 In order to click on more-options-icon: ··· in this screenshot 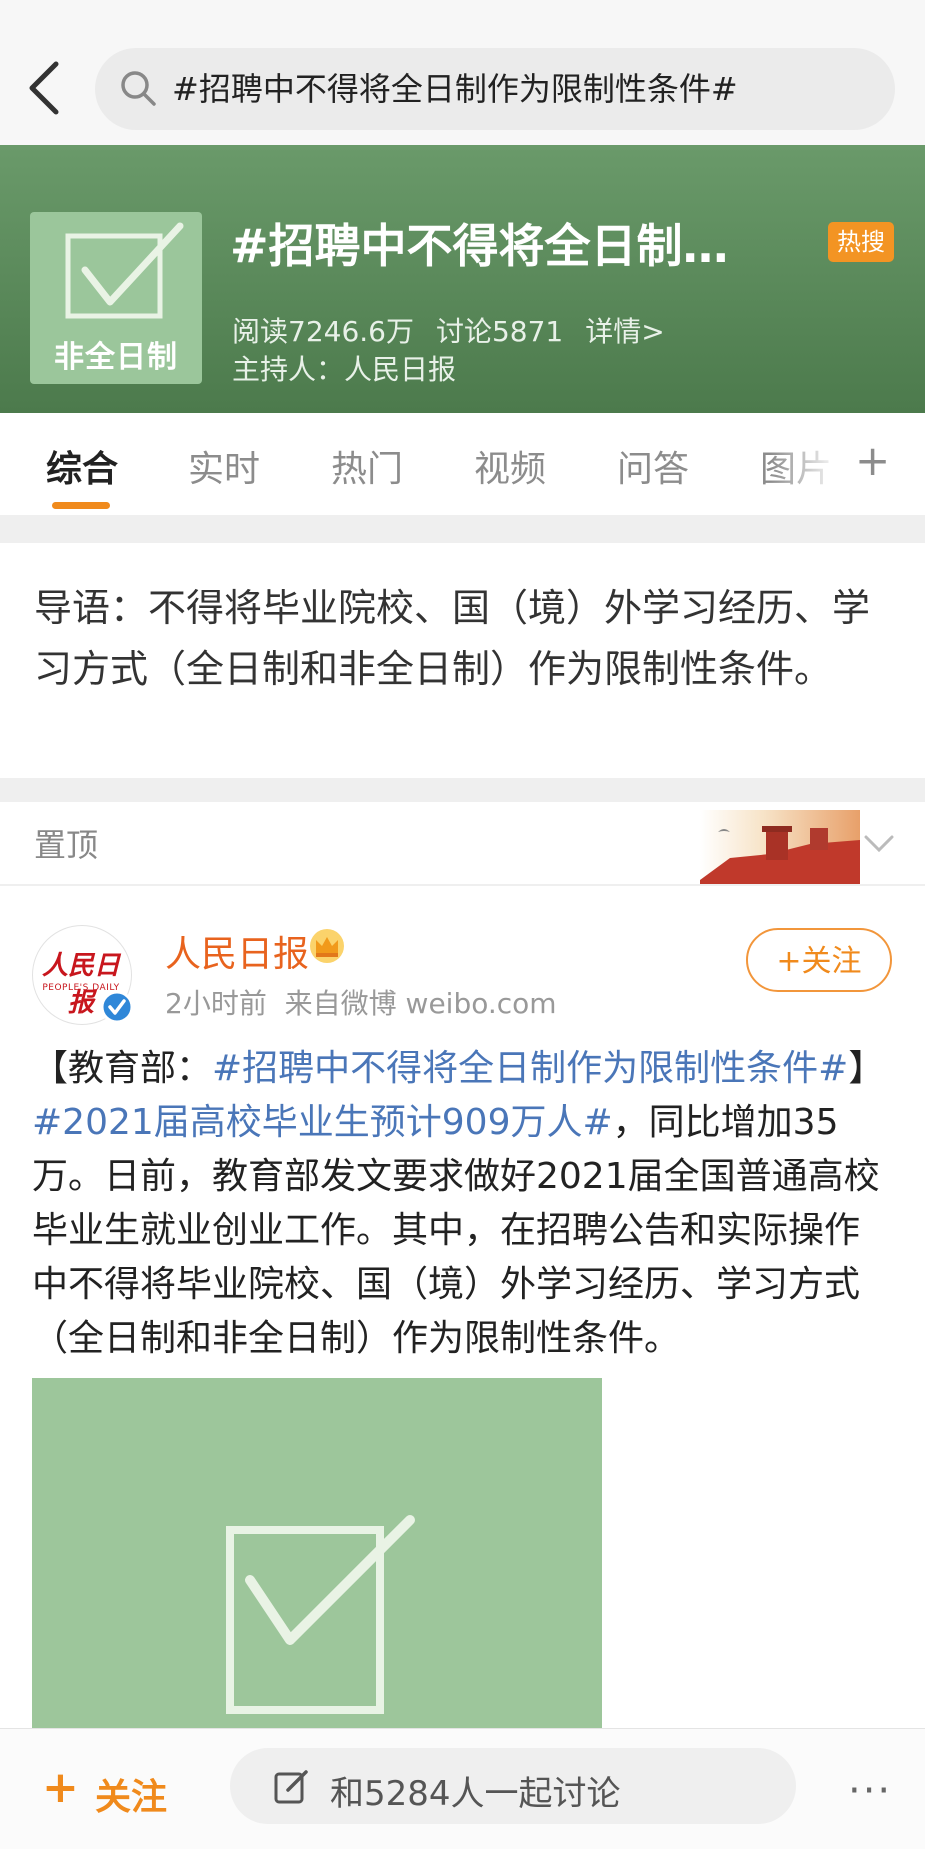, I will do `click(870, 1791)`.